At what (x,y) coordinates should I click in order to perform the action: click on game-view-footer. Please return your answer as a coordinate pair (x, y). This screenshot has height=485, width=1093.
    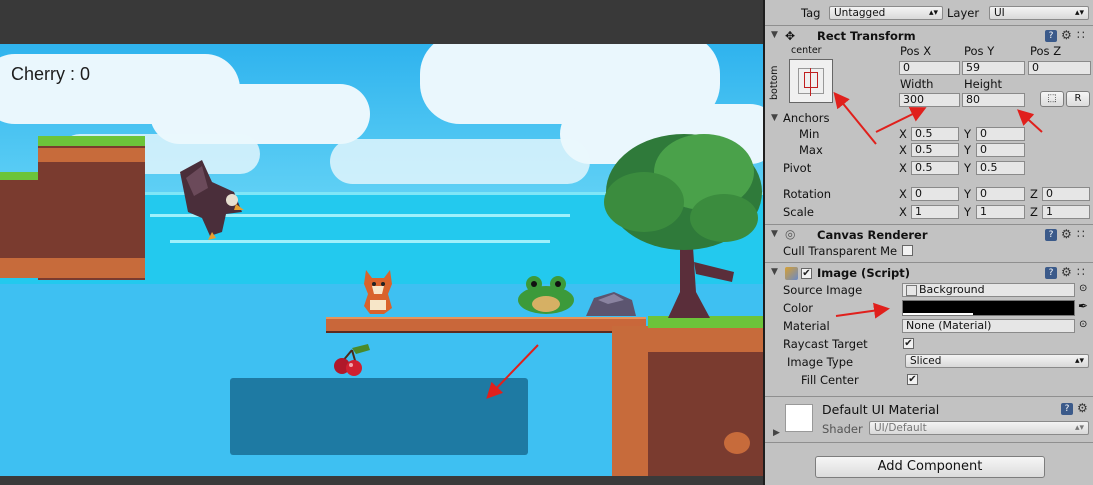
    Looking at the image, I should click on (381, 480).